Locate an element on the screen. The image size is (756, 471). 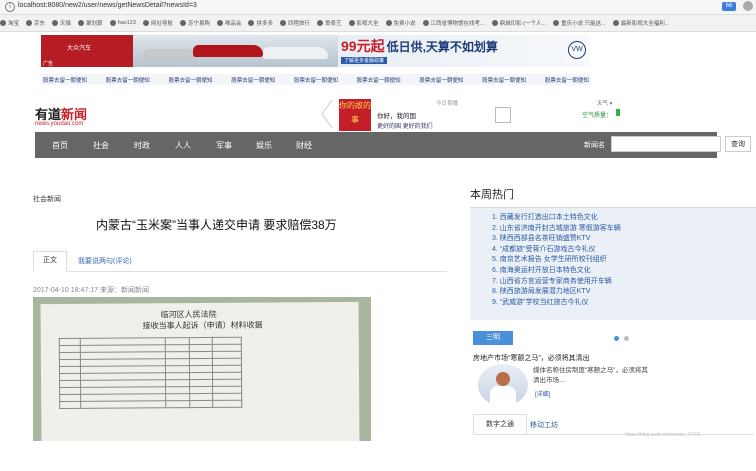
bookmark-label: 影视大全 is located at coordinates (367, 24).